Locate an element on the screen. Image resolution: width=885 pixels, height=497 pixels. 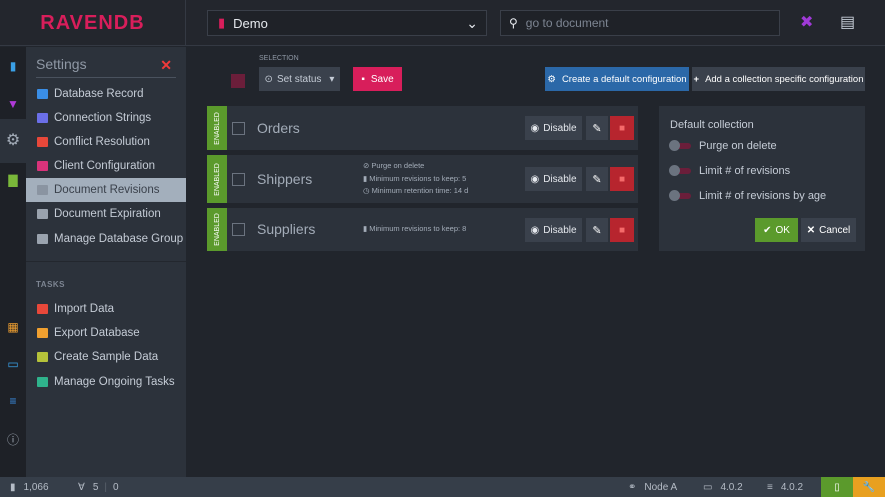
main-nav-strip: ▮ ▼ ⚙ ▇ ▦ ▭ ≡ ⓘ is located at coordinates (13, 262).